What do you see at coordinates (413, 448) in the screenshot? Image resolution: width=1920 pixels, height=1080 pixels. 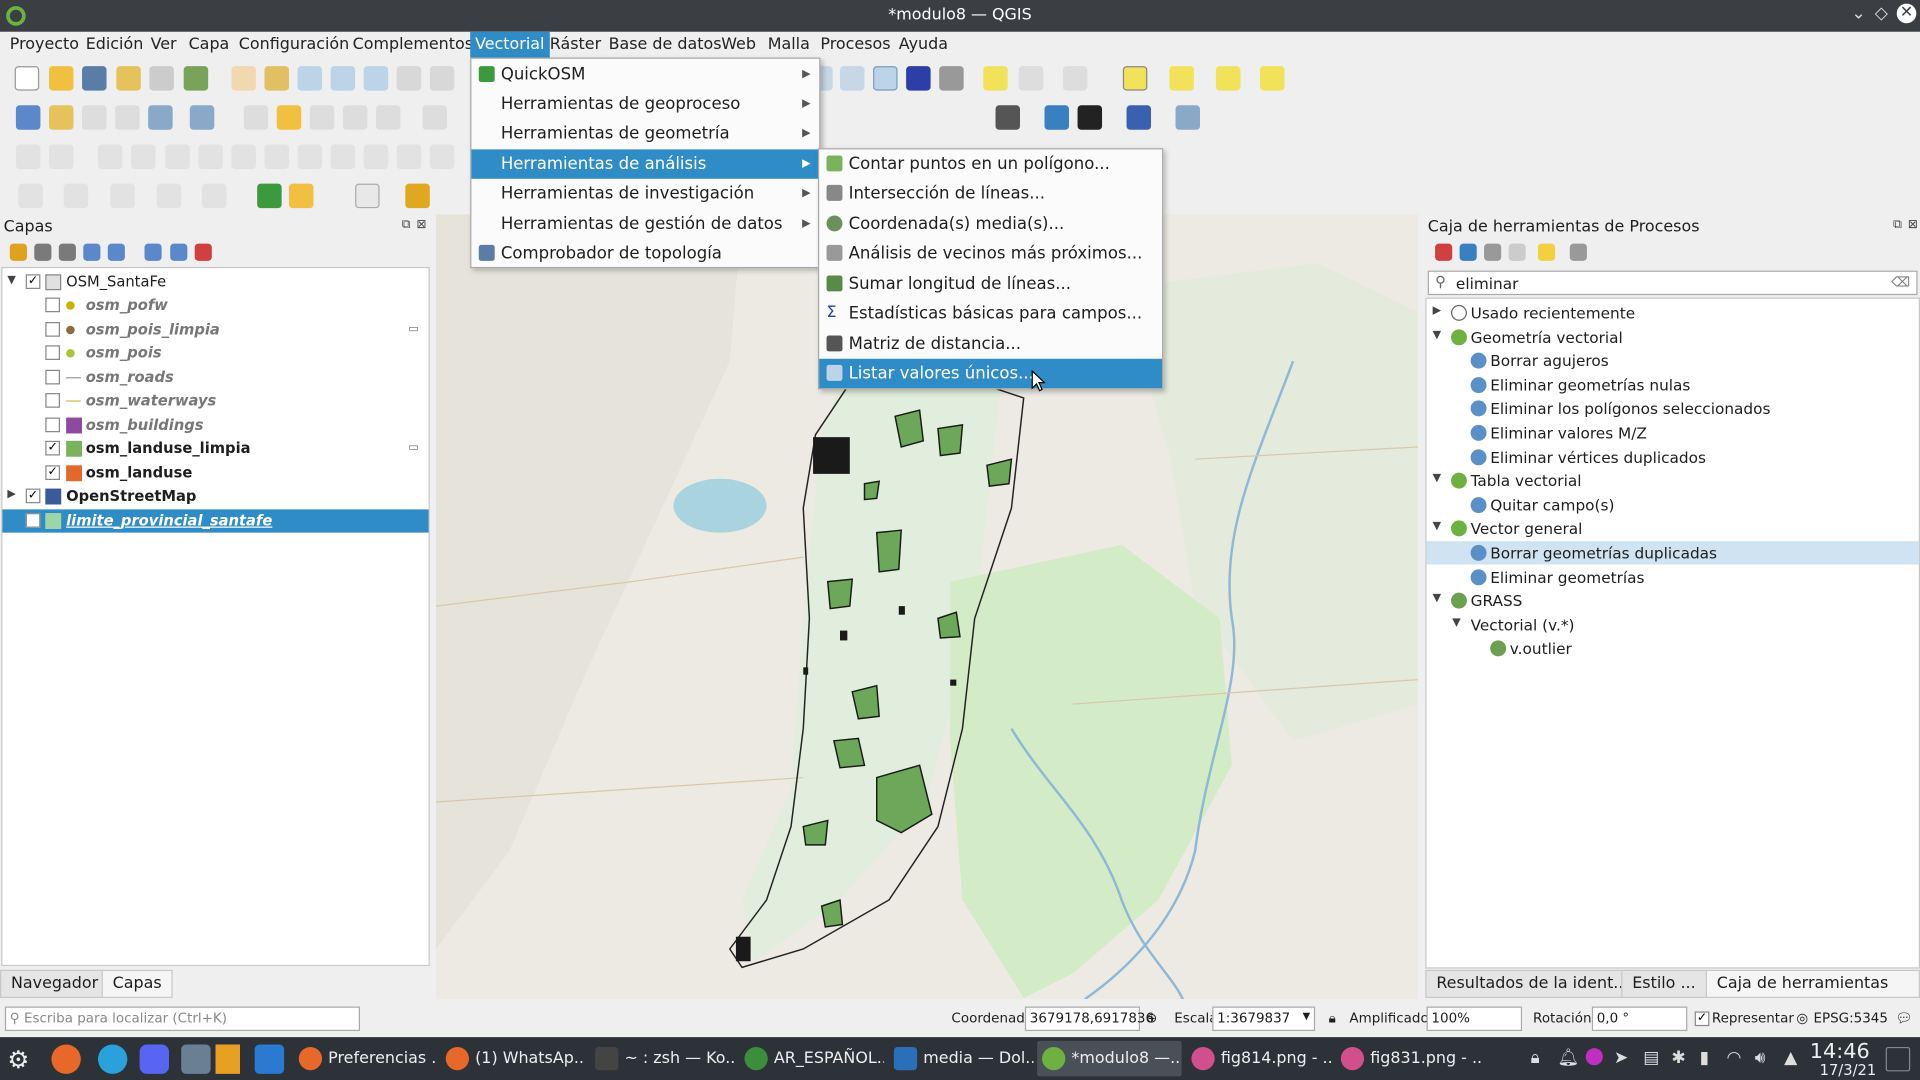 I see `memory-layer-icon: ▭` at bounding box center [413, 448].